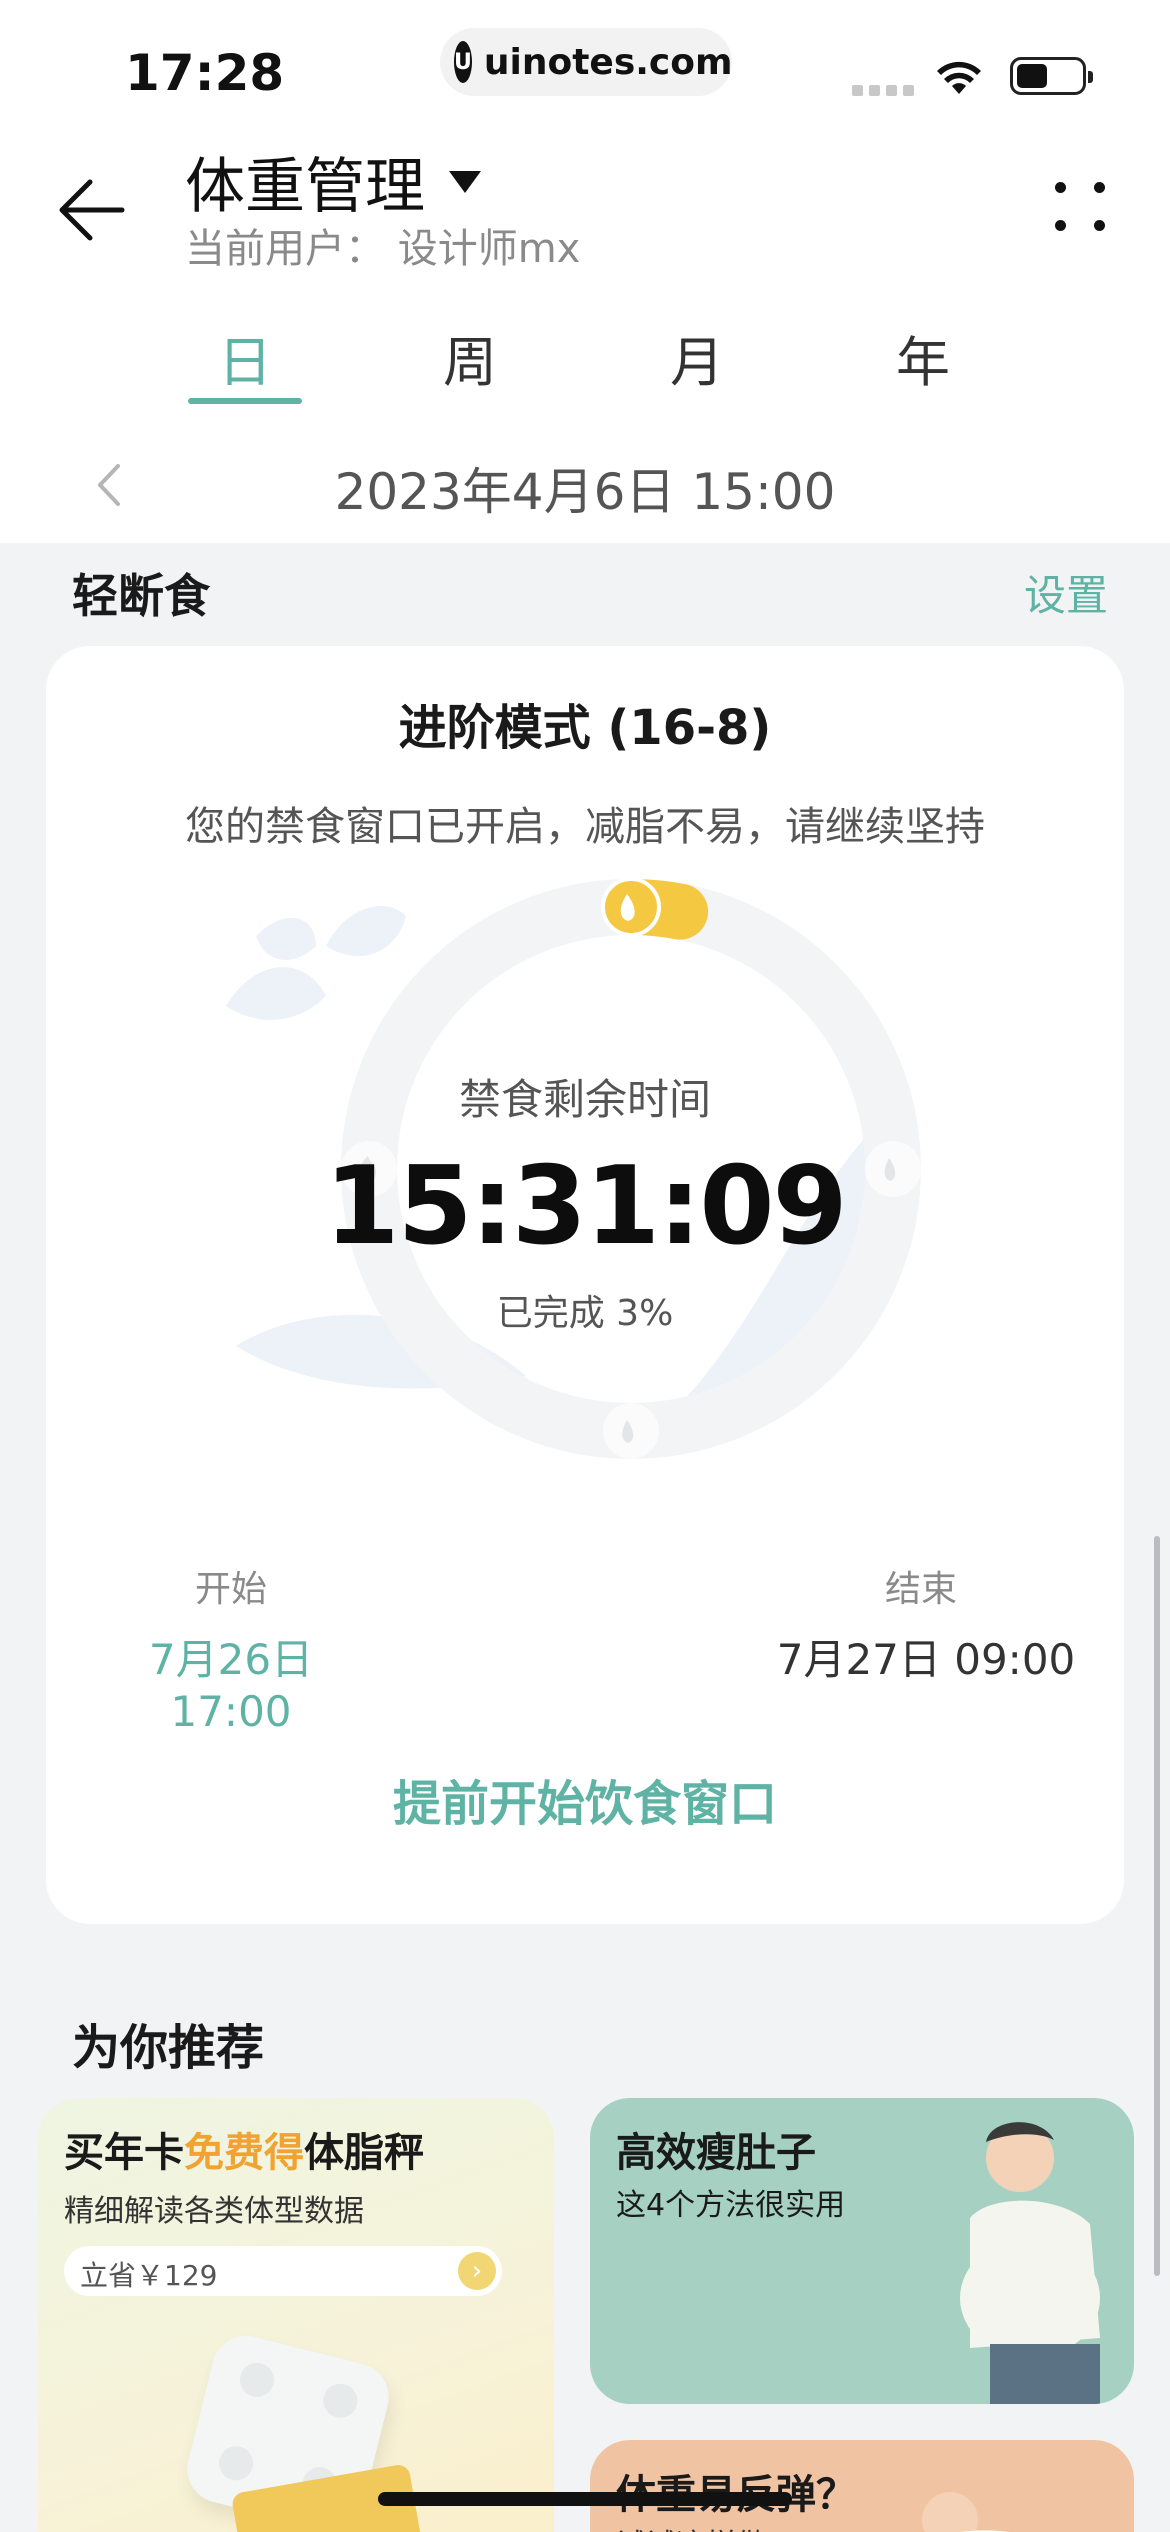 The image size is (1170, 2532). What do you see at coordinates (883, 90) in the screenshot?
I see `cellular-signal-icon` at bounding box center [883, 90].